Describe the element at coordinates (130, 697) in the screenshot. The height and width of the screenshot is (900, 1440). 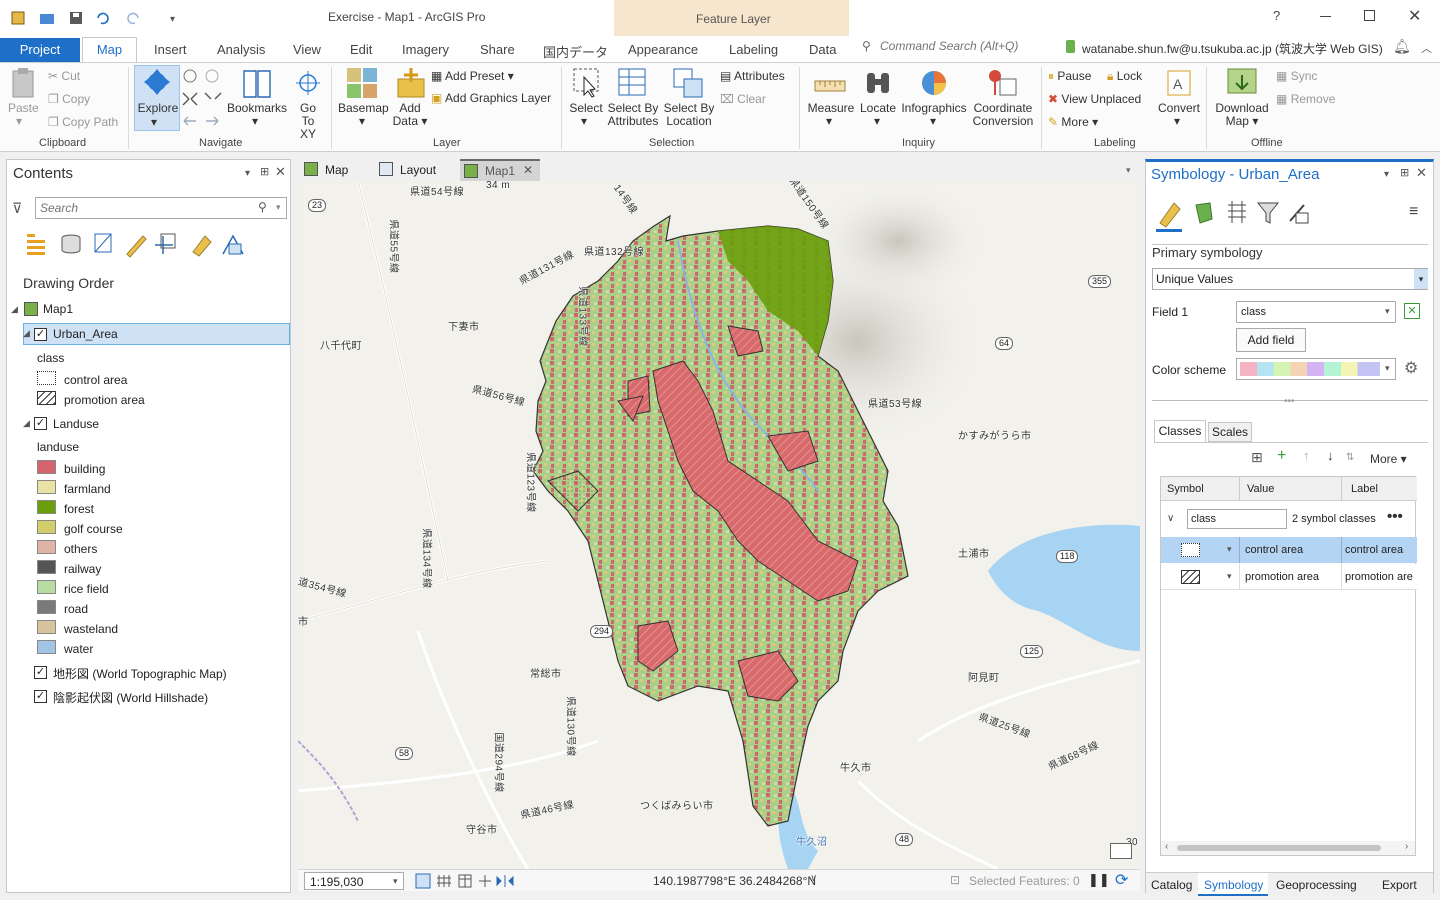
I see `hillshade-basemap-name: 陰影起伏図 (World Hillshade)` at that location.